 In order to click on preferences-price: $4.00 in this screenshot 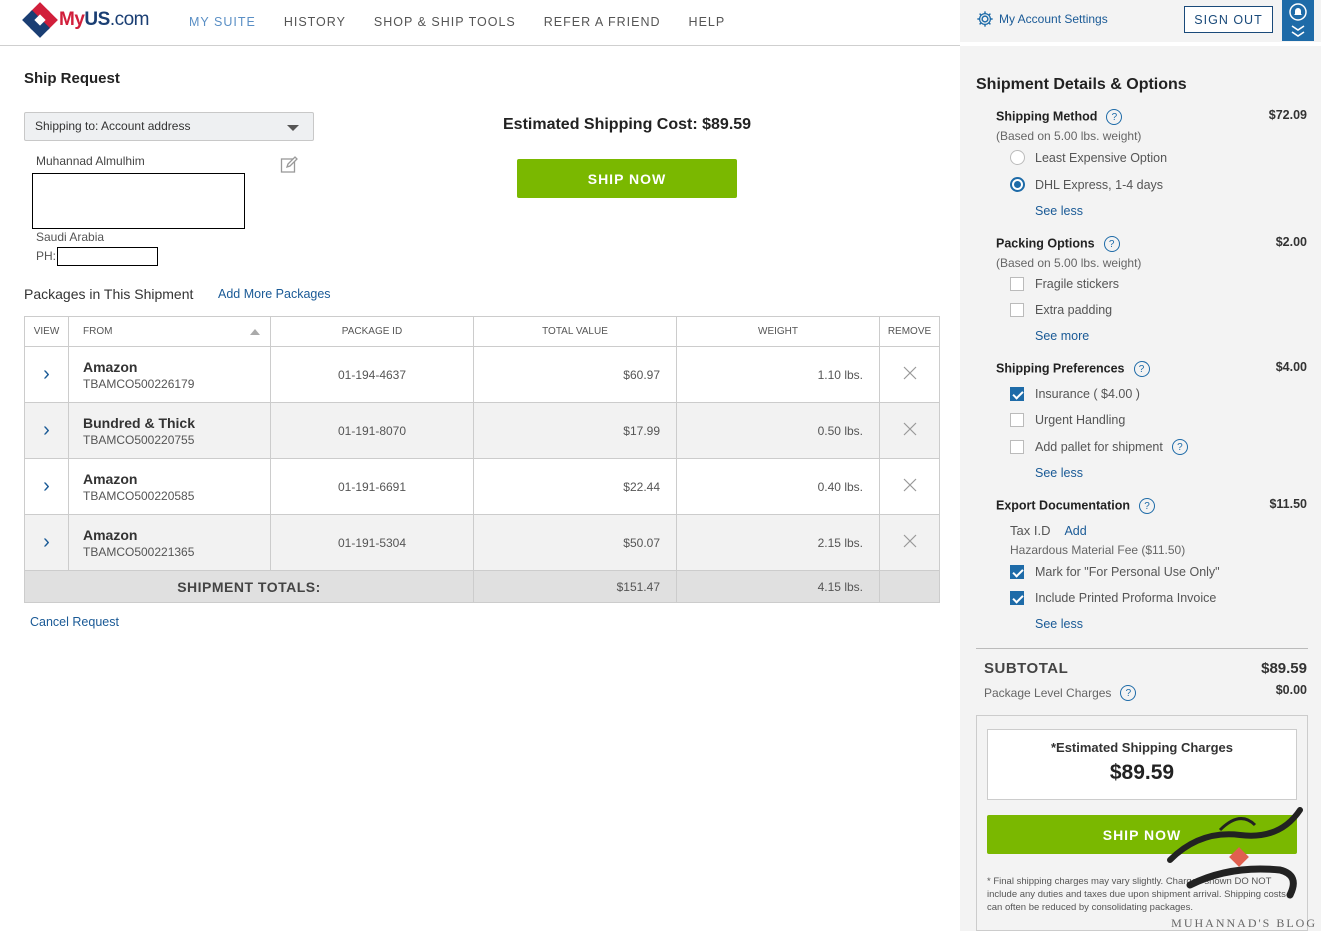, I will do `click(1291, 367)`.